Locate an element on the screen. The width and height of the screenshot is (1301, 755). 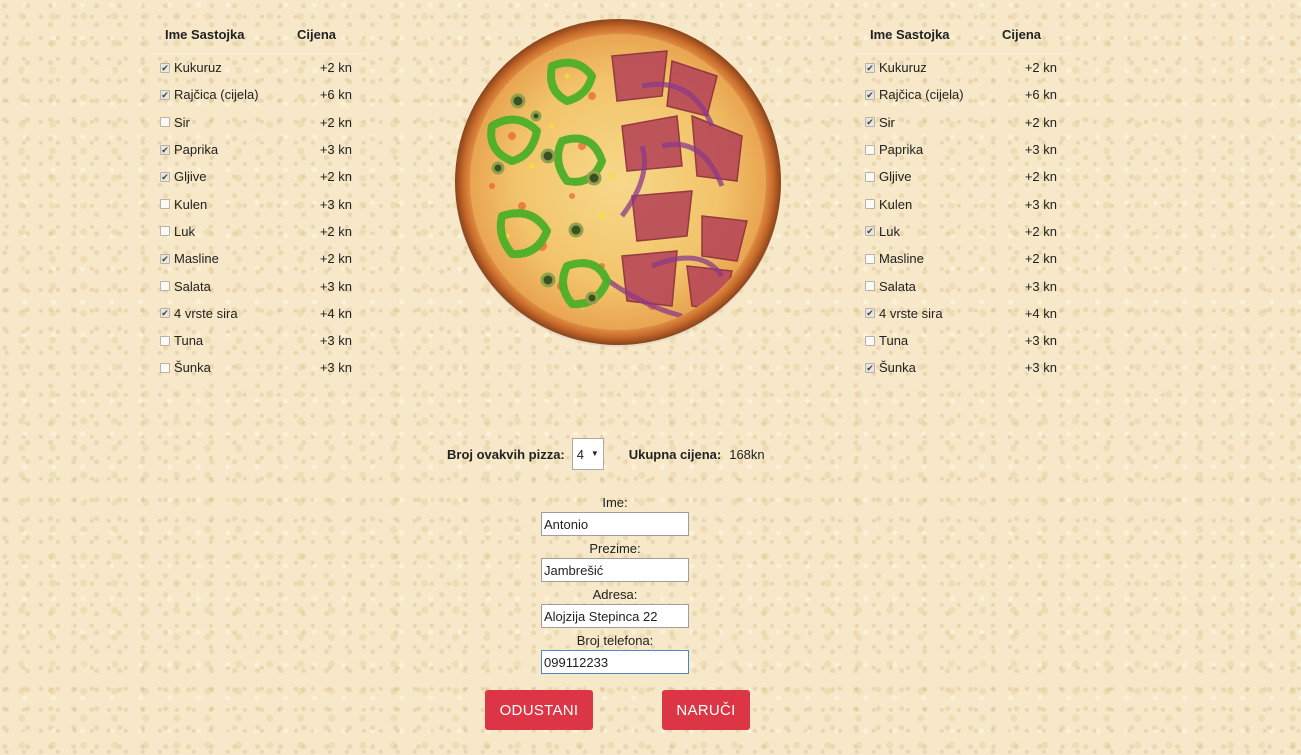
ingredient-row: ✔ Luk +2 kn is located at coordinates (962, 231).